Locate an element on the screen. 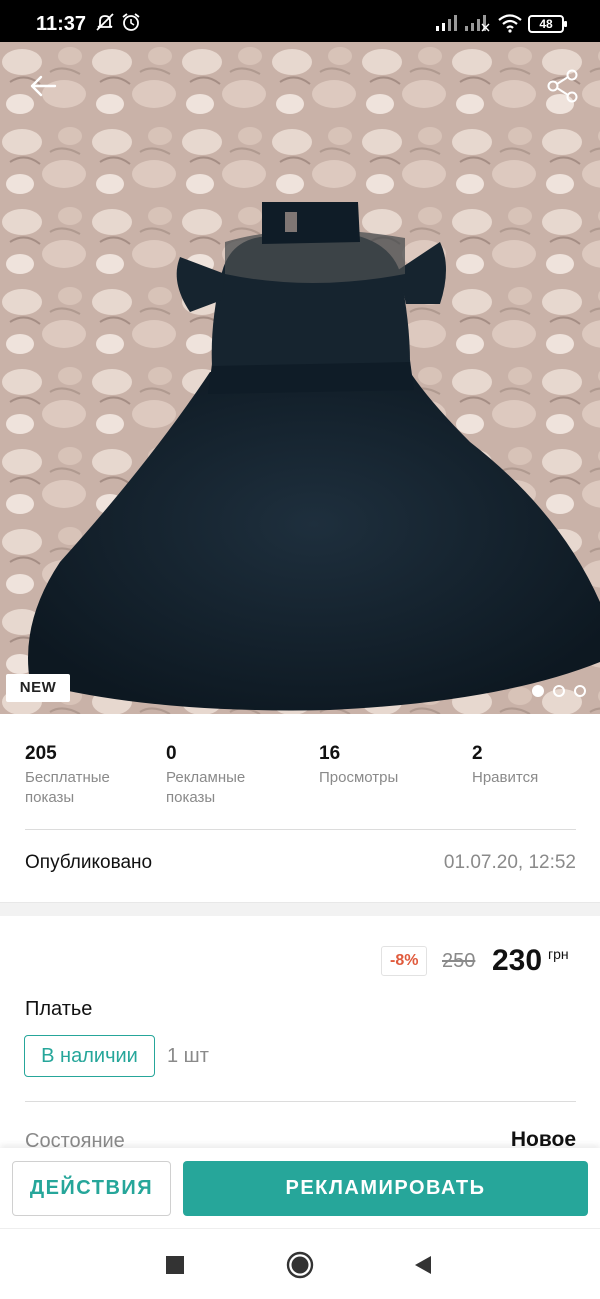  status-bar: 11:37 48 is located at coordinates (300, 21).